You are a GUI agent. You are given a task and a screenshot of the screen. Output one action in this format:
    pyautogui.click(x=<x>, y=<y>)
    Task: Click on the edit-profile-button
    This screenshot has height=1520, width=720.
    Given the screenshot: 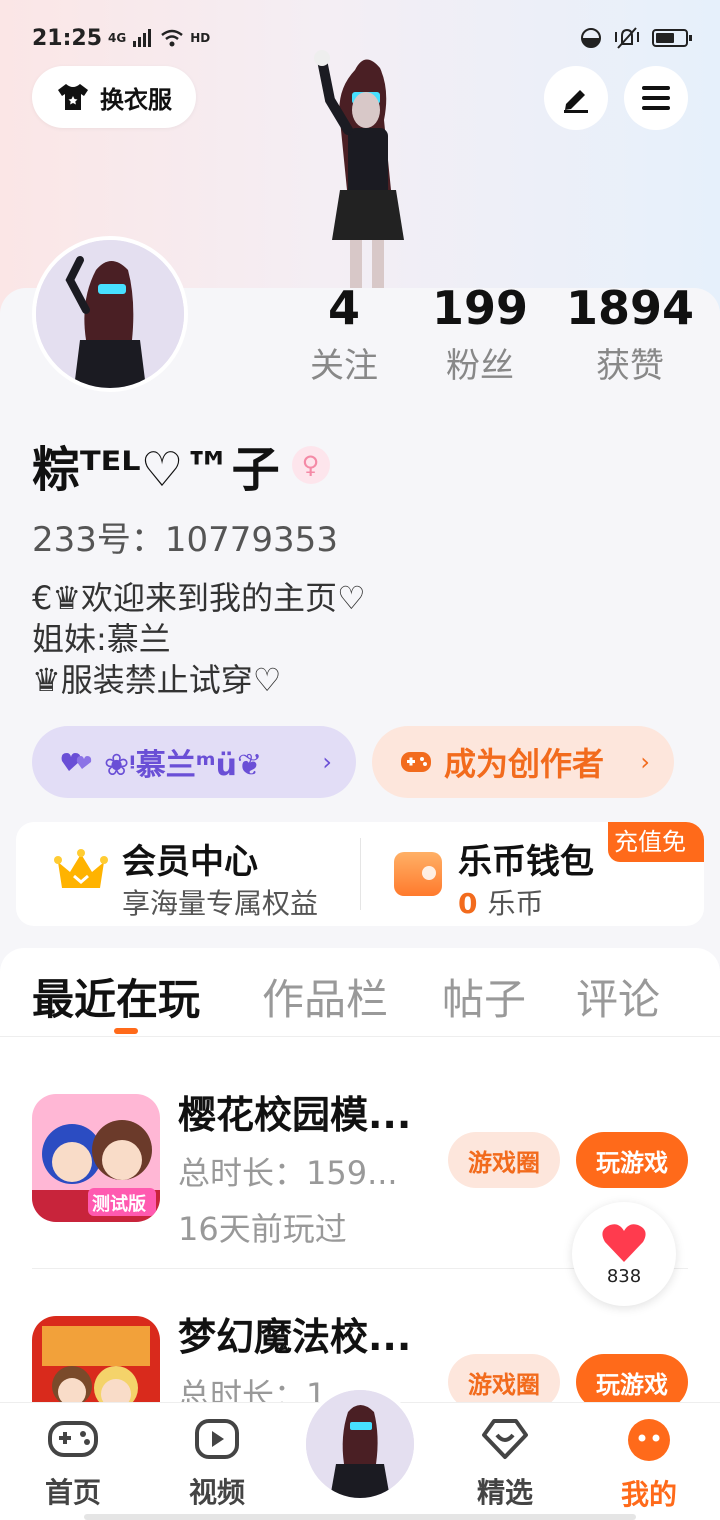 What is the action you would take?
    pyautogui.click(x=576, y=98)
    